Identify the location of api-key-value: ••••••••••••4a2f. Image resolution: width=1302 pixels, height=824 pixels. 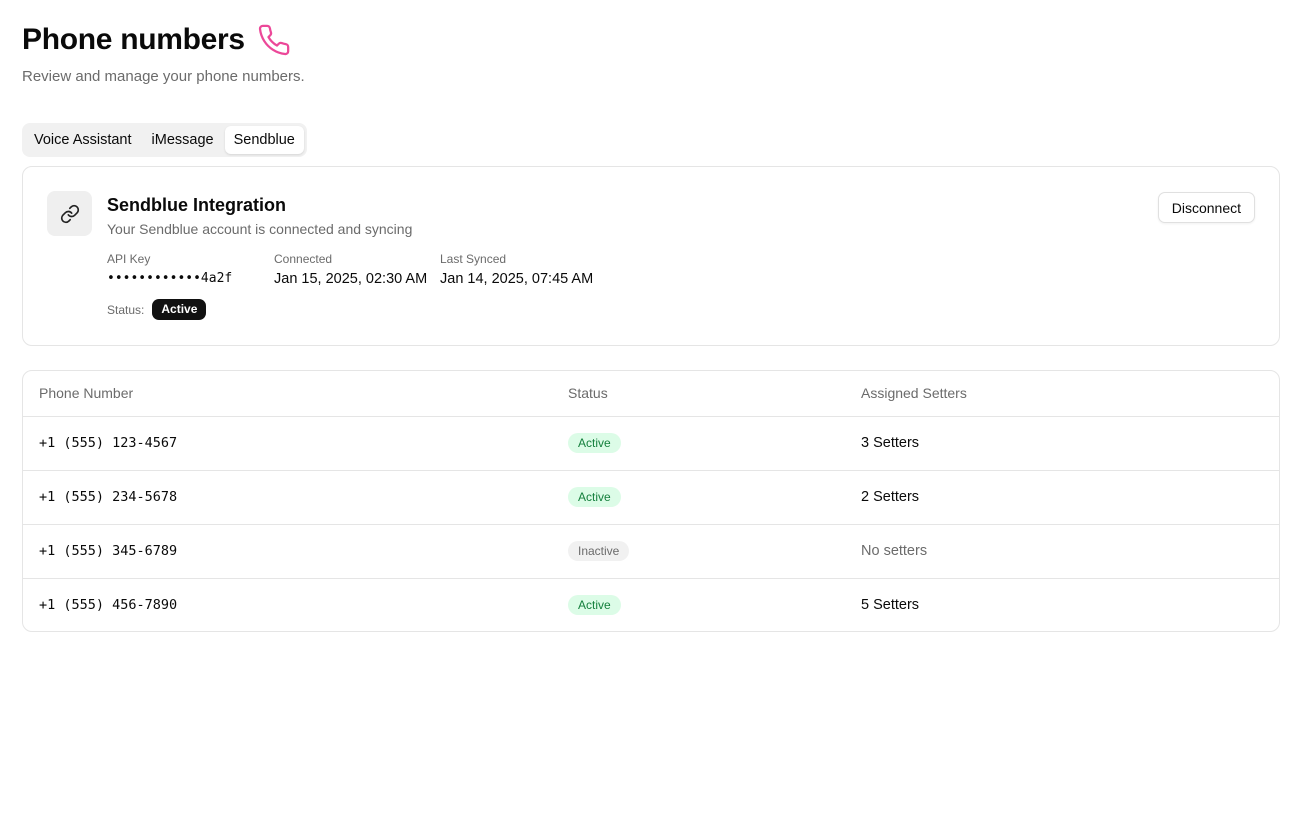
(170, 278).